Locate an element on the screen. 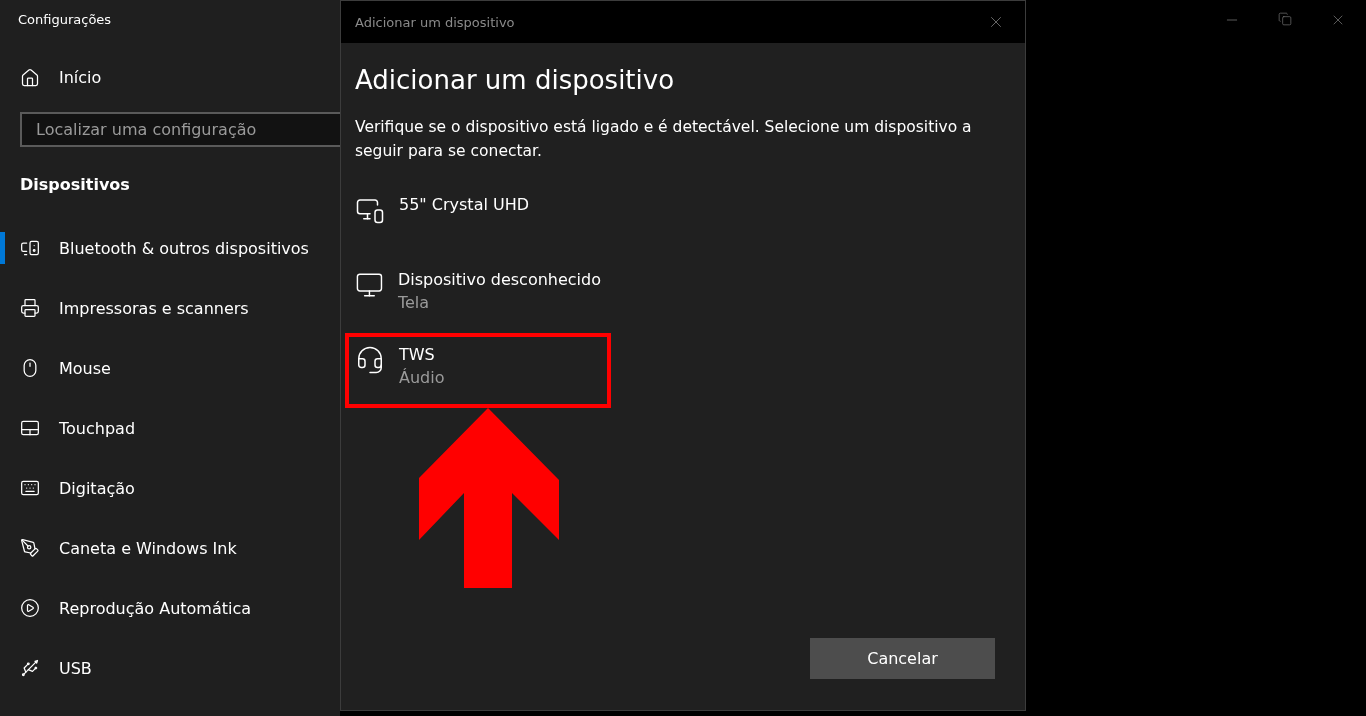 Image resolution: width=1366 pixels, height=716 pixels. device-name: TWS is located at coordinates (417, 354).